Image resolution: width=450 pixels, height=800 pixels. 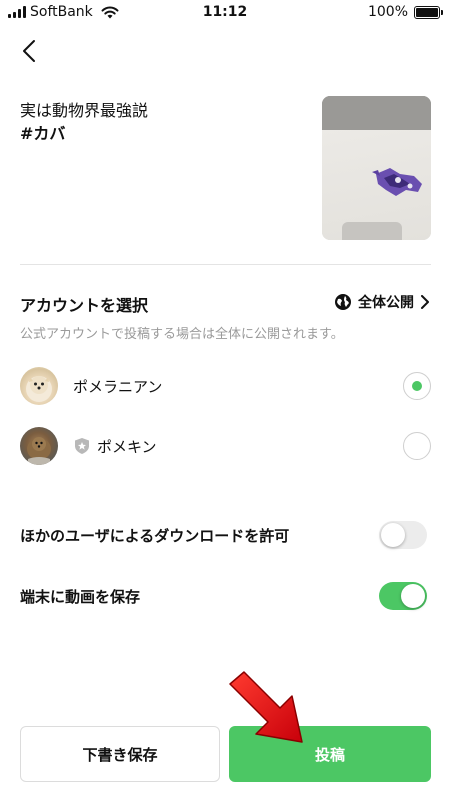 I want to click on save-video-toggle, so click(x=403, y=596).